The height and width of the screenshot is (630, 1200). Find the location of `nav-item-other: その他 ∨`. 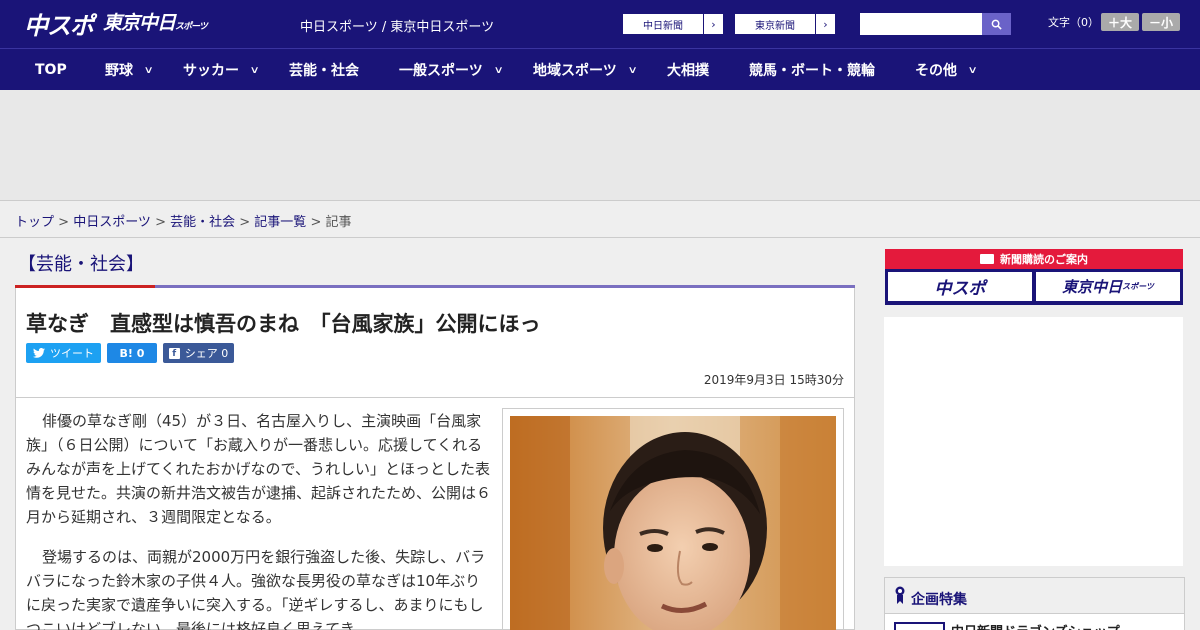

nav-item-other: その他 ∨ is located at coordinates (946, 70).